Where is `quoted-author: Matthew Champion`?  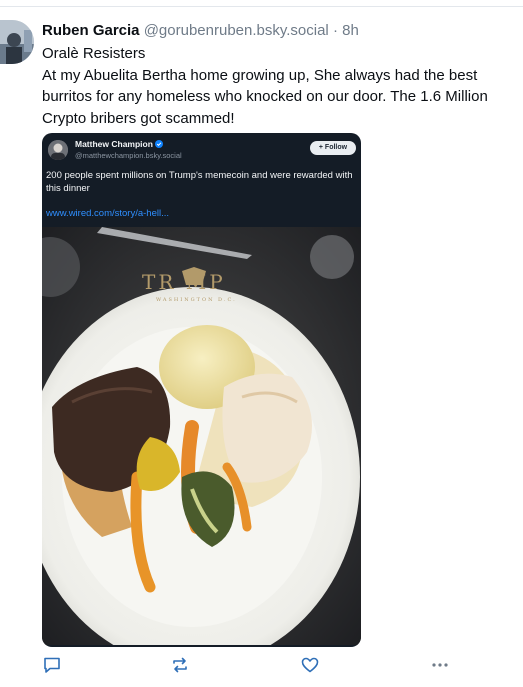
quoted-author: Matthew Champion is located at coordinates (119, 144).